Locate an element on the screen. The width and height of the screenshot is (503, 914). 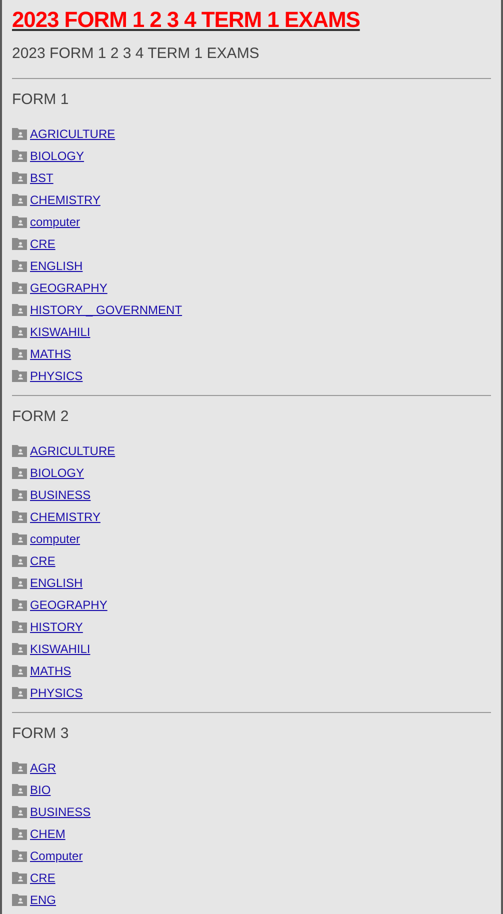
subject-link: BIO is located at coordinates (40, 790).